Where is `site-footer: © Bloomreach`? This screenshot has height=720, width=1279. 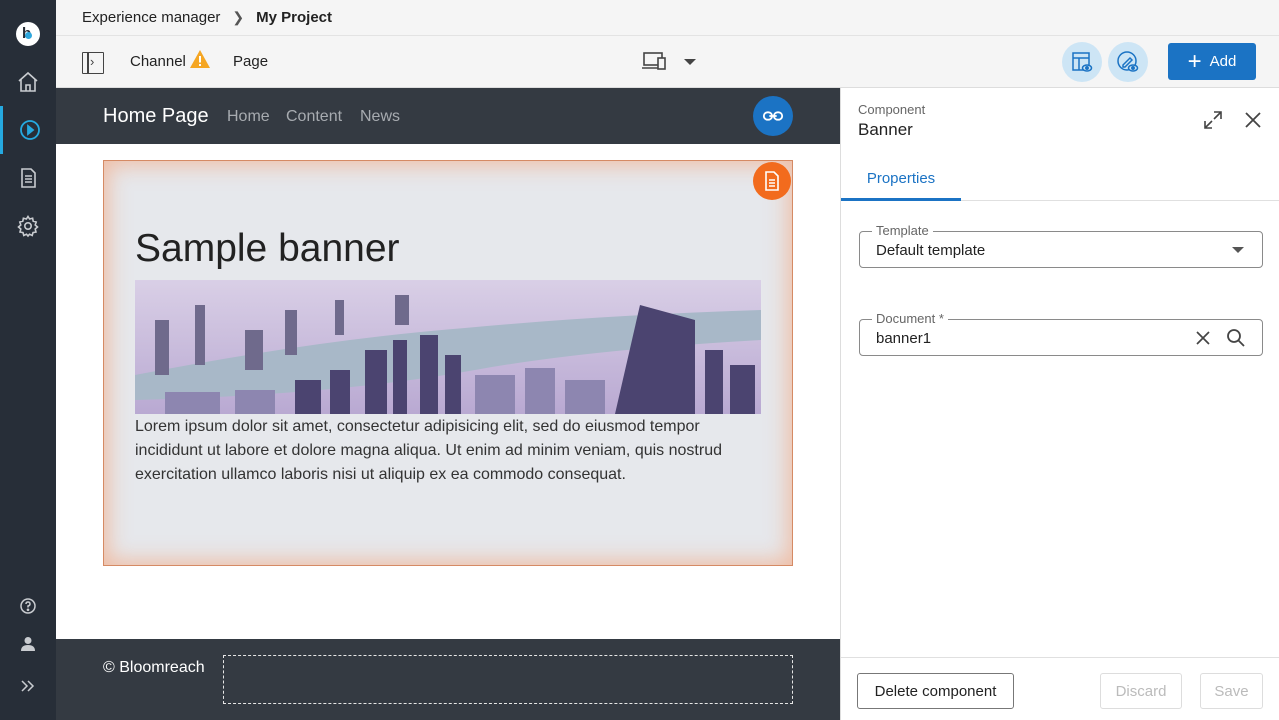
site-footer: © Bloomreach is located at coordinates (448, 679).